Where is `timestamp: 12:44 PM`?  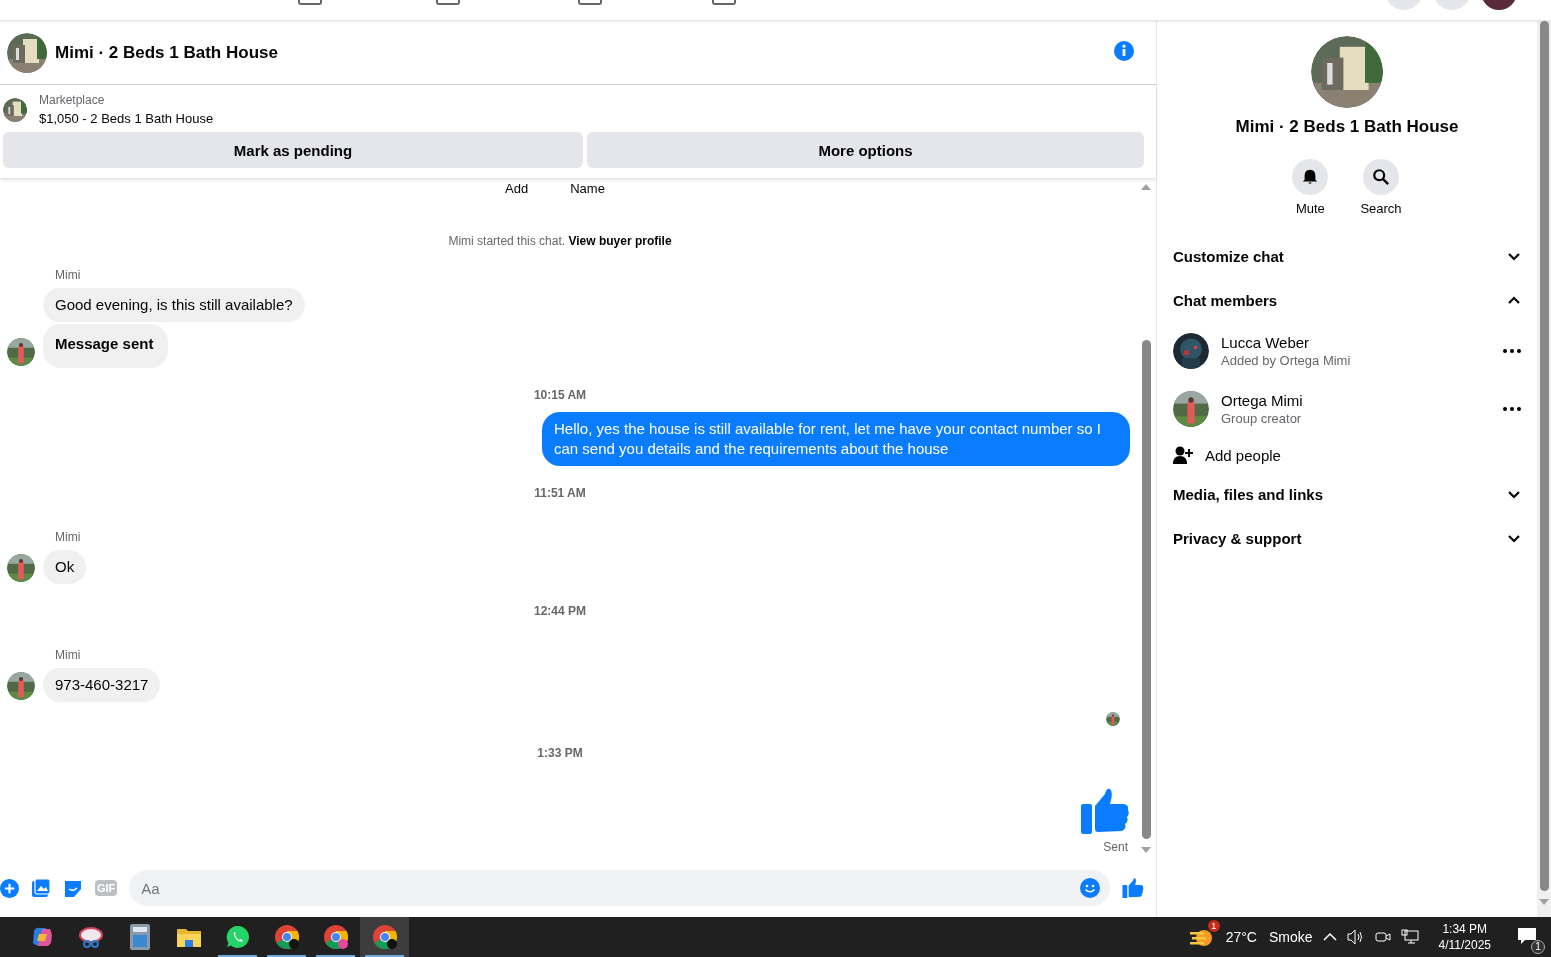 timestamp: 12:44 PM is located at coordinates (560, 611).